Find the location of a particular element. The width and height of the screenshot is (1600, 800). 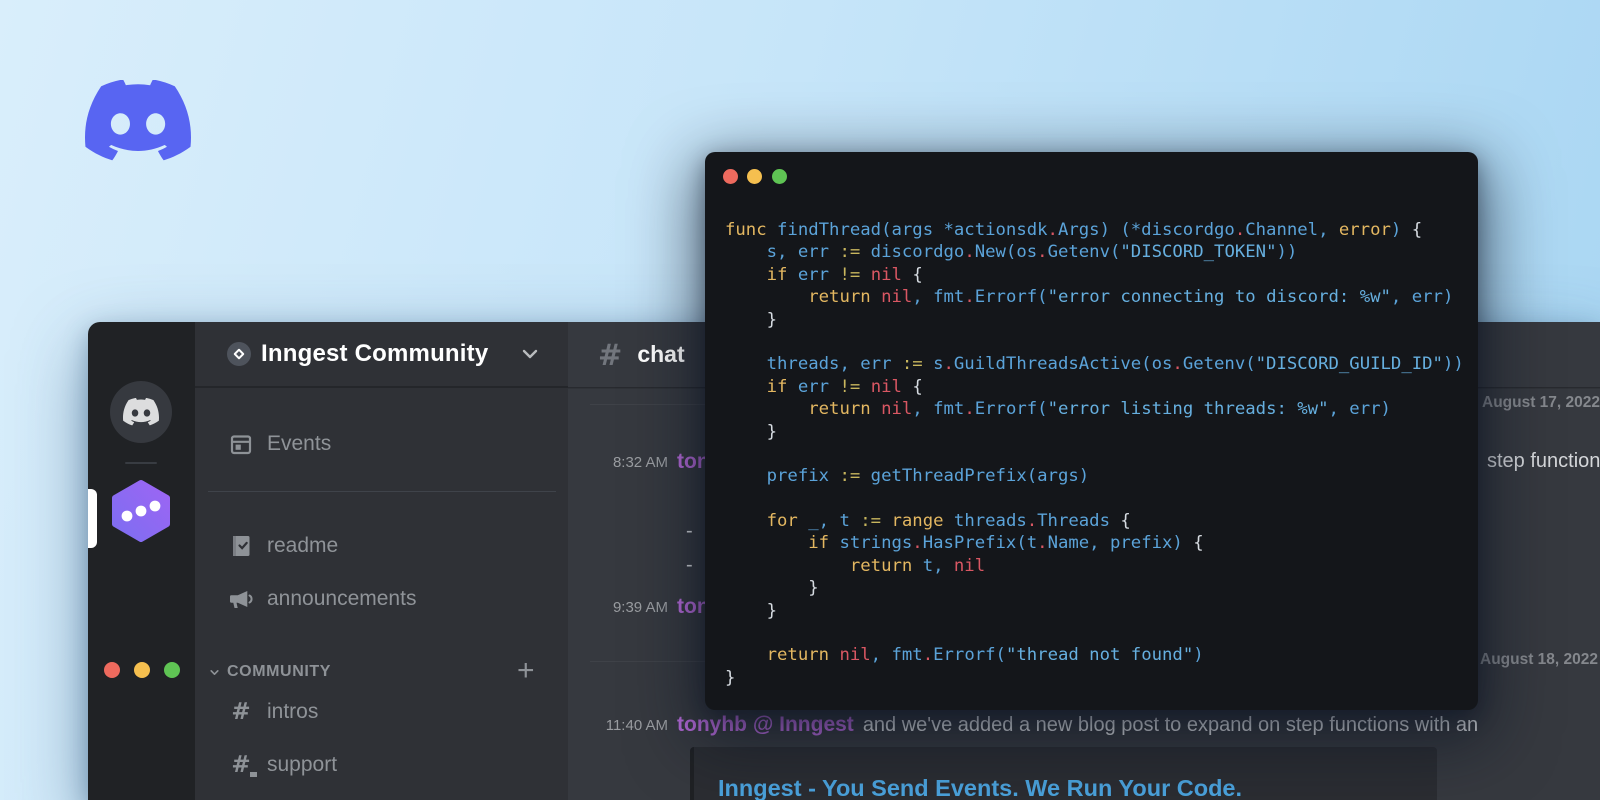

message-timestamp: 8:32 AM is located at coordinates (640, 462).